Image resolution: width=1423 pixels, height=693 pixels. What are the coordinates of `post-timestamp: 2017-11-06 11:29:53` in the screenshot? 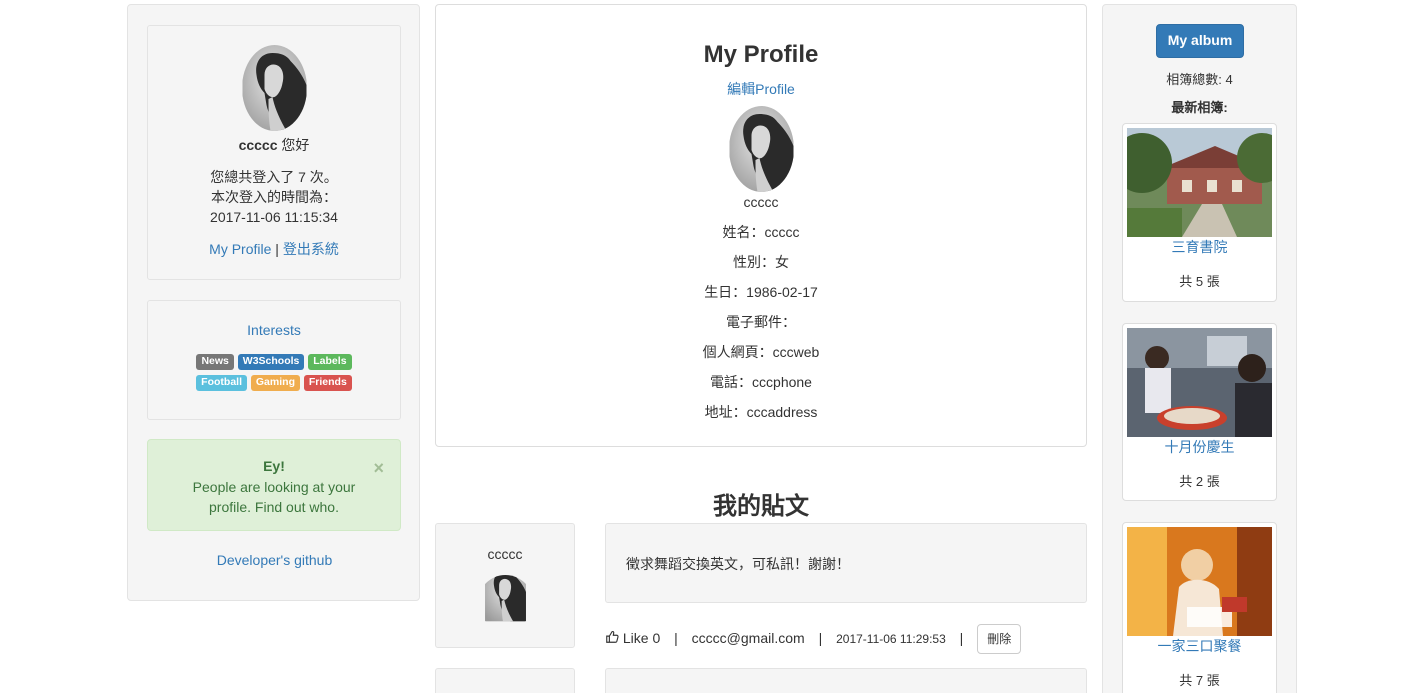 It's located at (891, 639).